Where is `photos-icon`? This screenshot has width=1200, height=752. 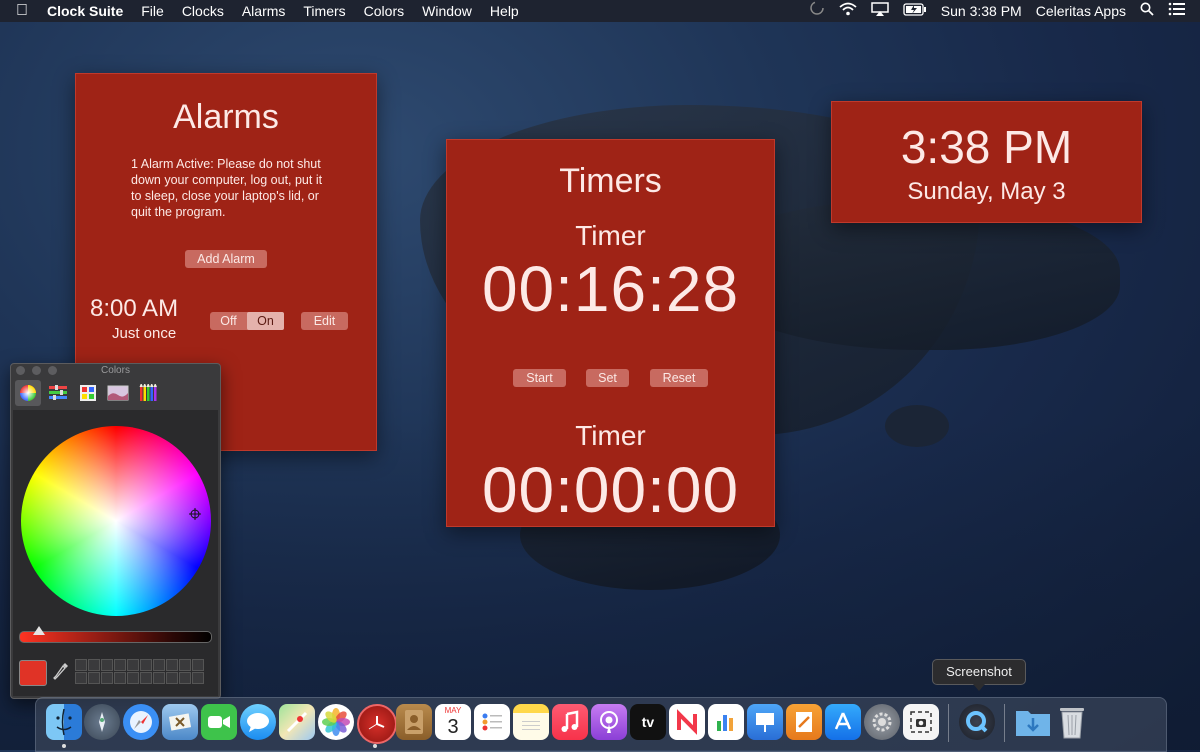
photos-icon is located at coordinates (336, 722).